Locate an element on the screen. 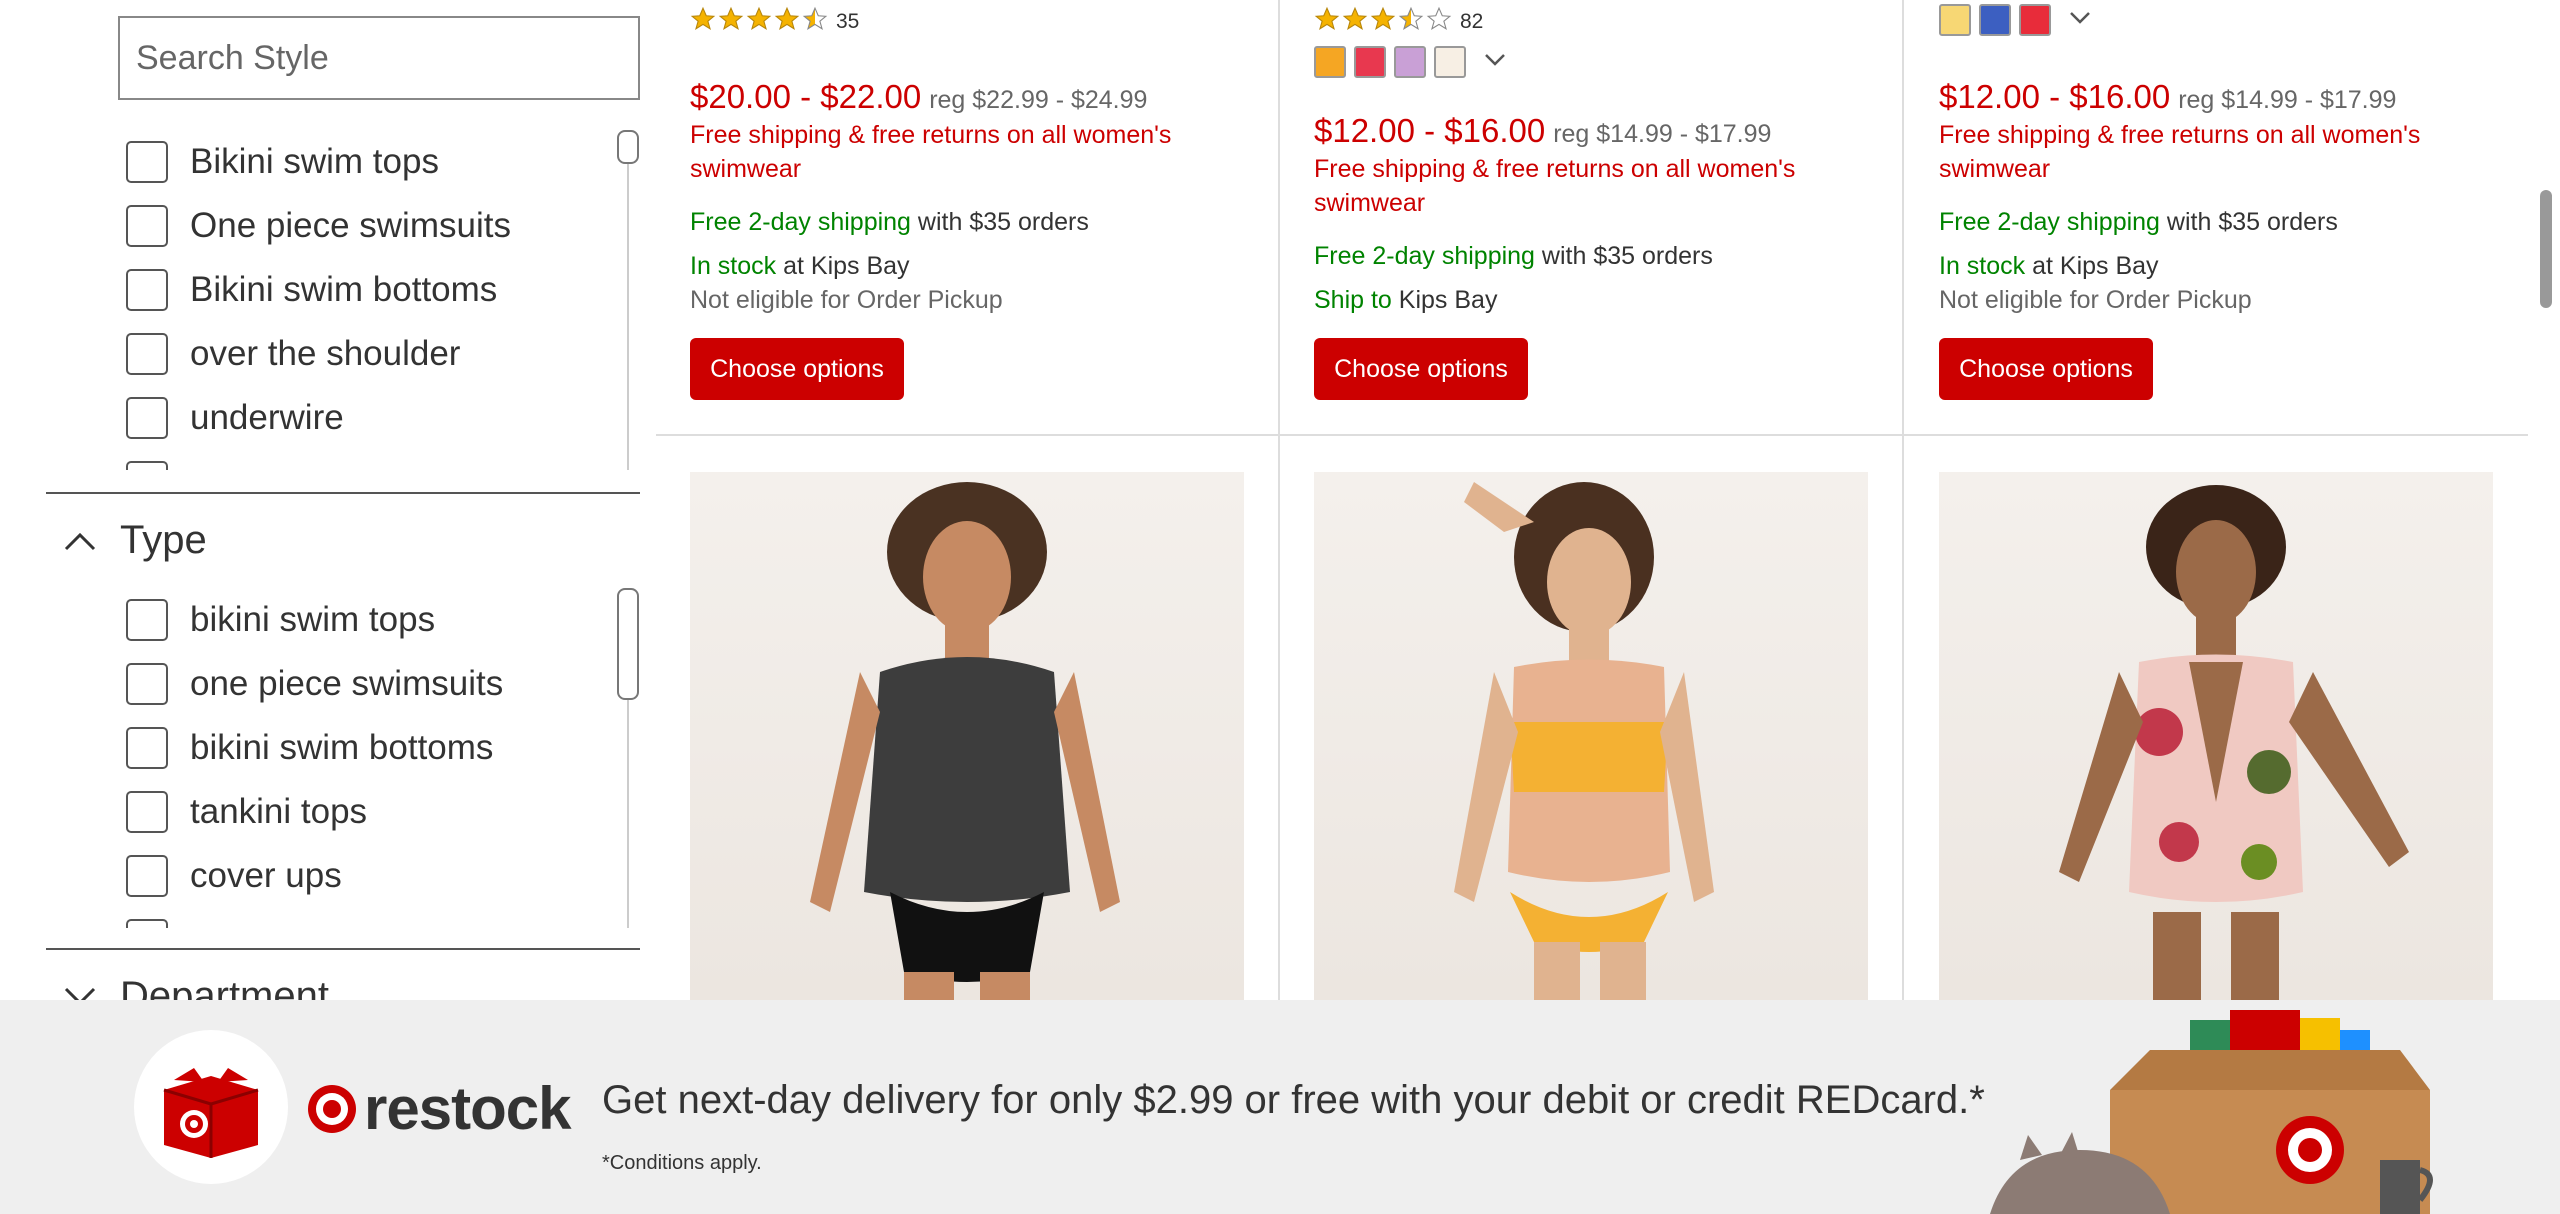 The width and height of the screenshot is (2560, 1214). type-option is located at coordinates (376, 918).